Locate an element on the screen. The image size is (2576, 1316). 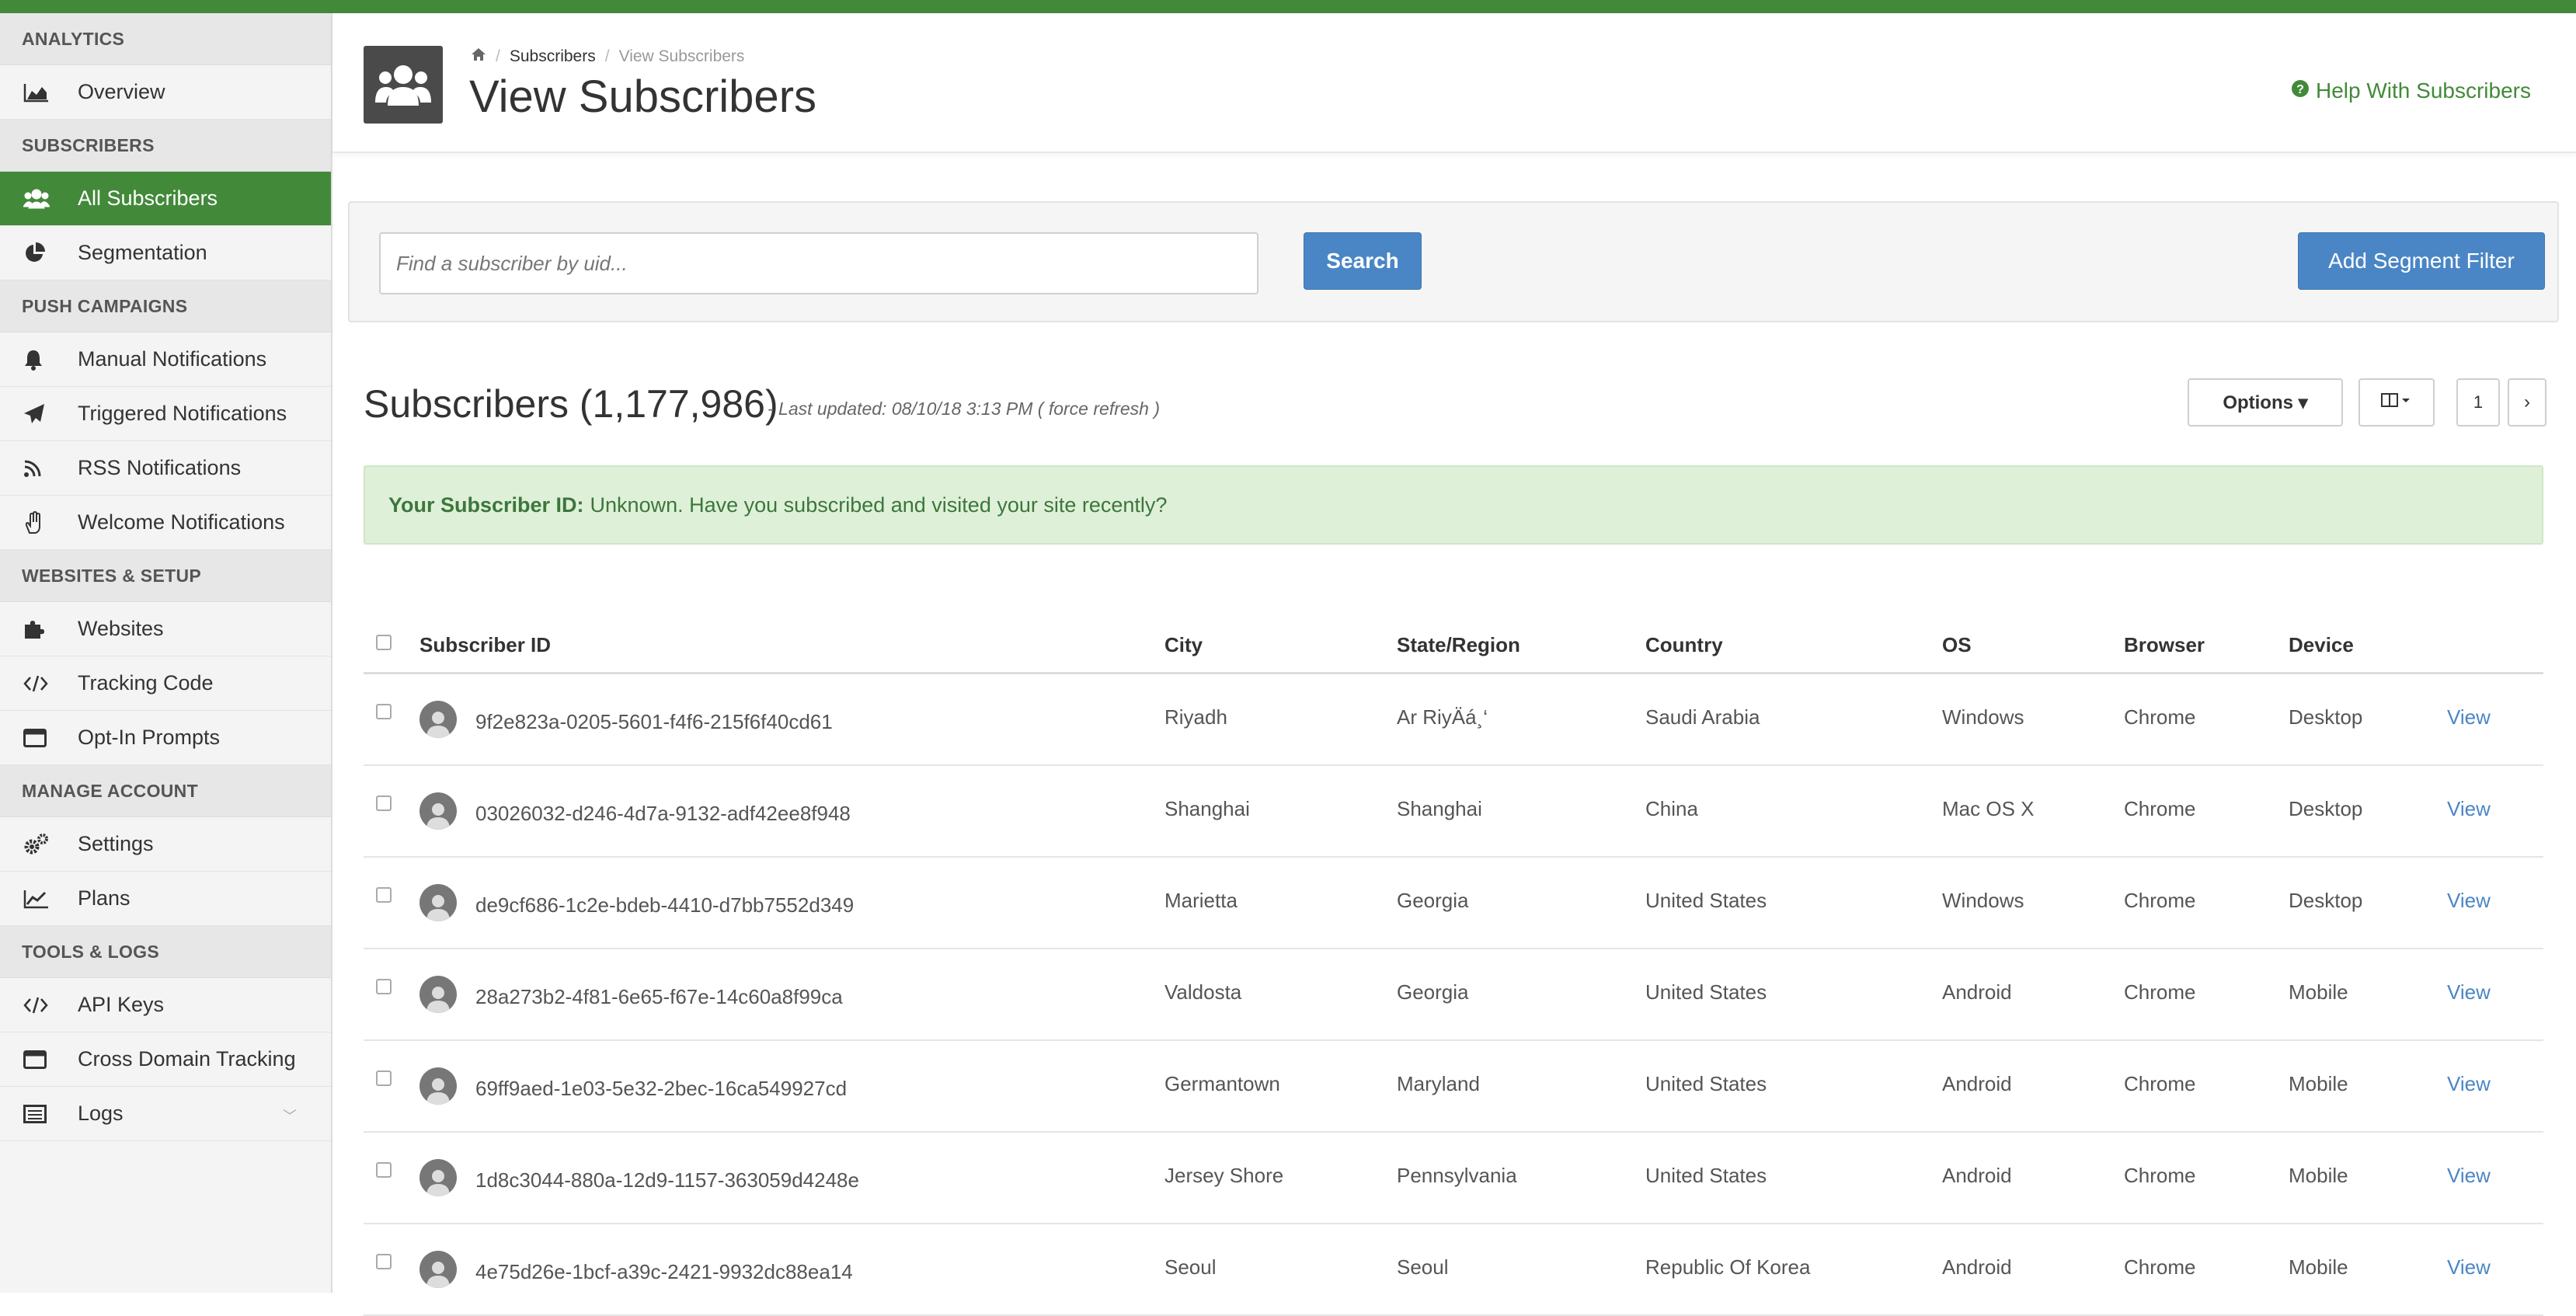
select-all-checkbox is located at coordinates (384, 642).